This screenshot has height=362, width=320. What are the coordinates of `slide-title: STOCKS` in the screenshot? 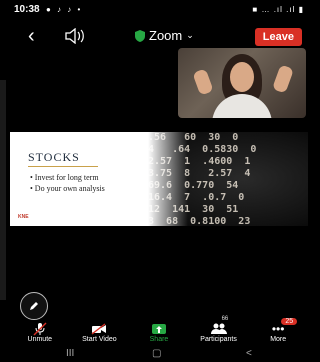 It's located at (54, 157).